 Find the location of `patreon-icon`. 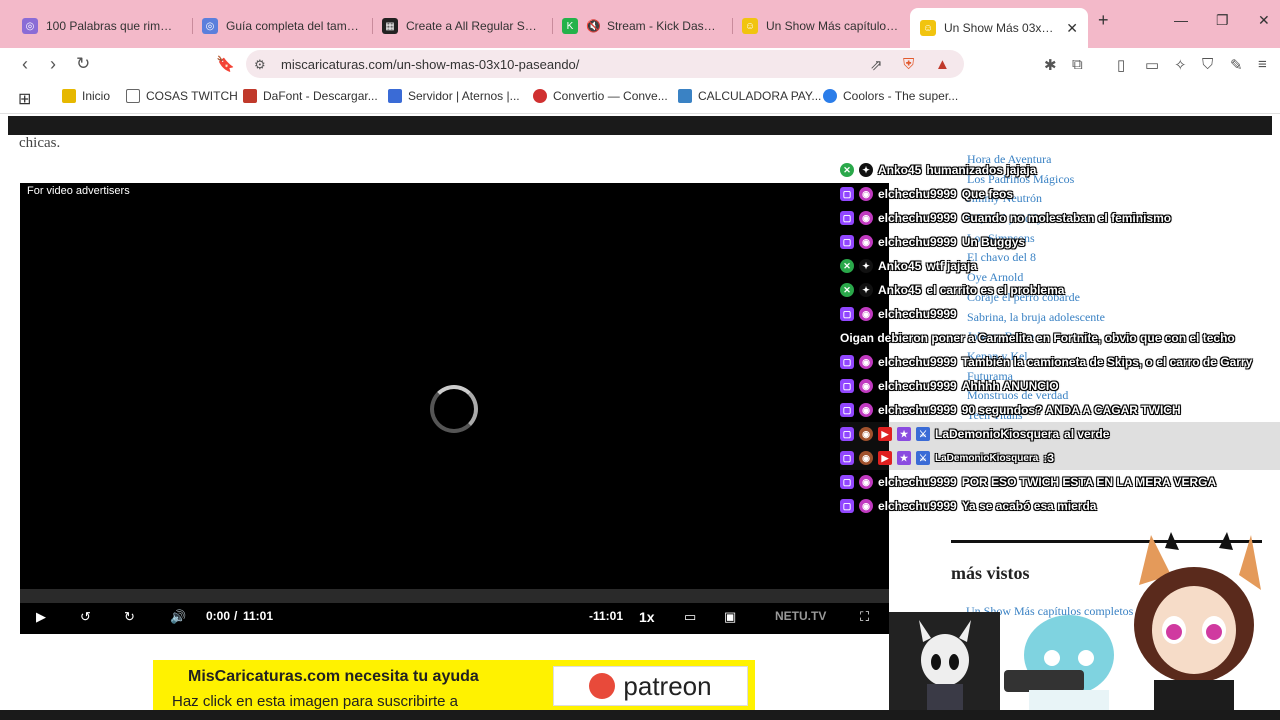

patreon-icon is located at coordinates (602, 686).